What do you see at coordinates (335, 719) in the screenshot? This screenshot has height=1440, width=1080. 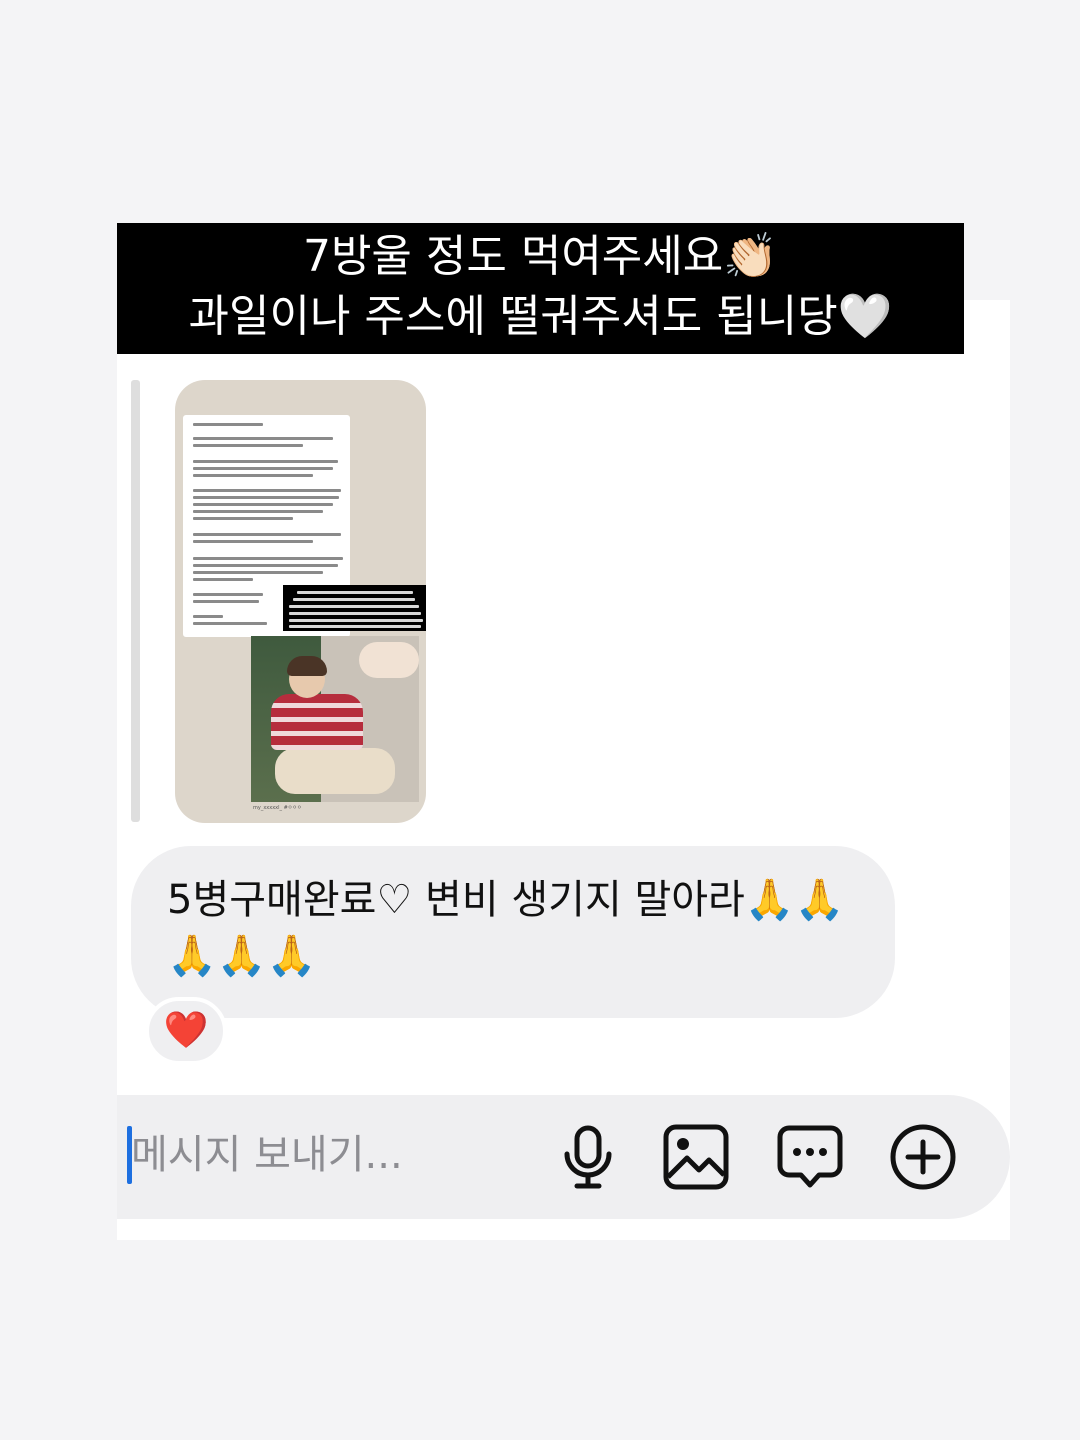 I see `story-photo-child` at bounding box center [335, 719].